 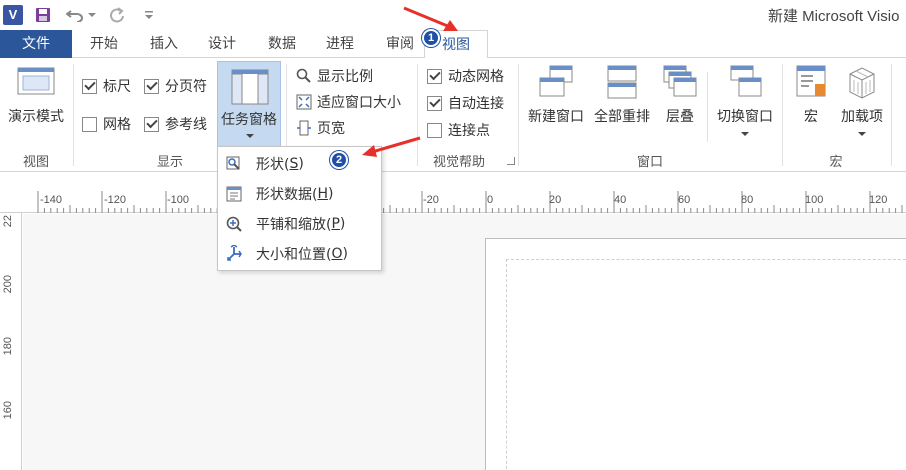 I want to click on ribbon-tabs: 文件 开始 插入 设计 数据 进程 审阅 视图, so click(x=453, y=44).